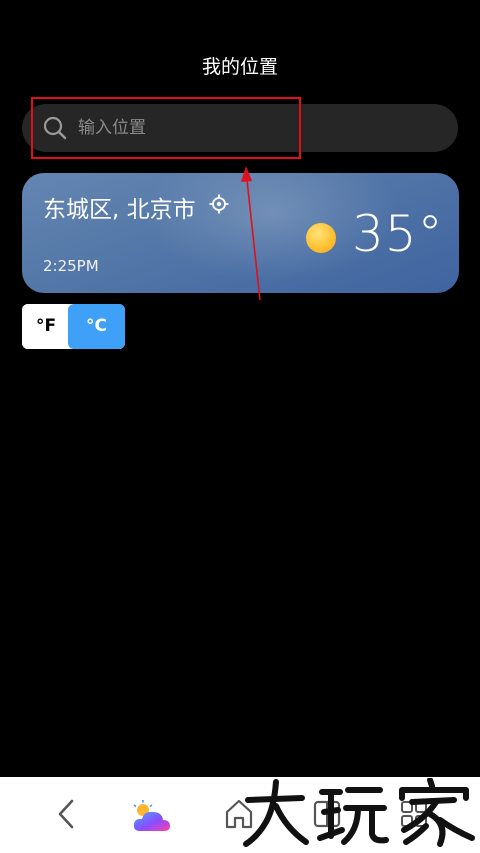 This screenshot has height=853, width=480. What do you see at coordinates (96, 326) in the screenshot?
I see `celsius-button: °C` at bounding box center [96, 326].